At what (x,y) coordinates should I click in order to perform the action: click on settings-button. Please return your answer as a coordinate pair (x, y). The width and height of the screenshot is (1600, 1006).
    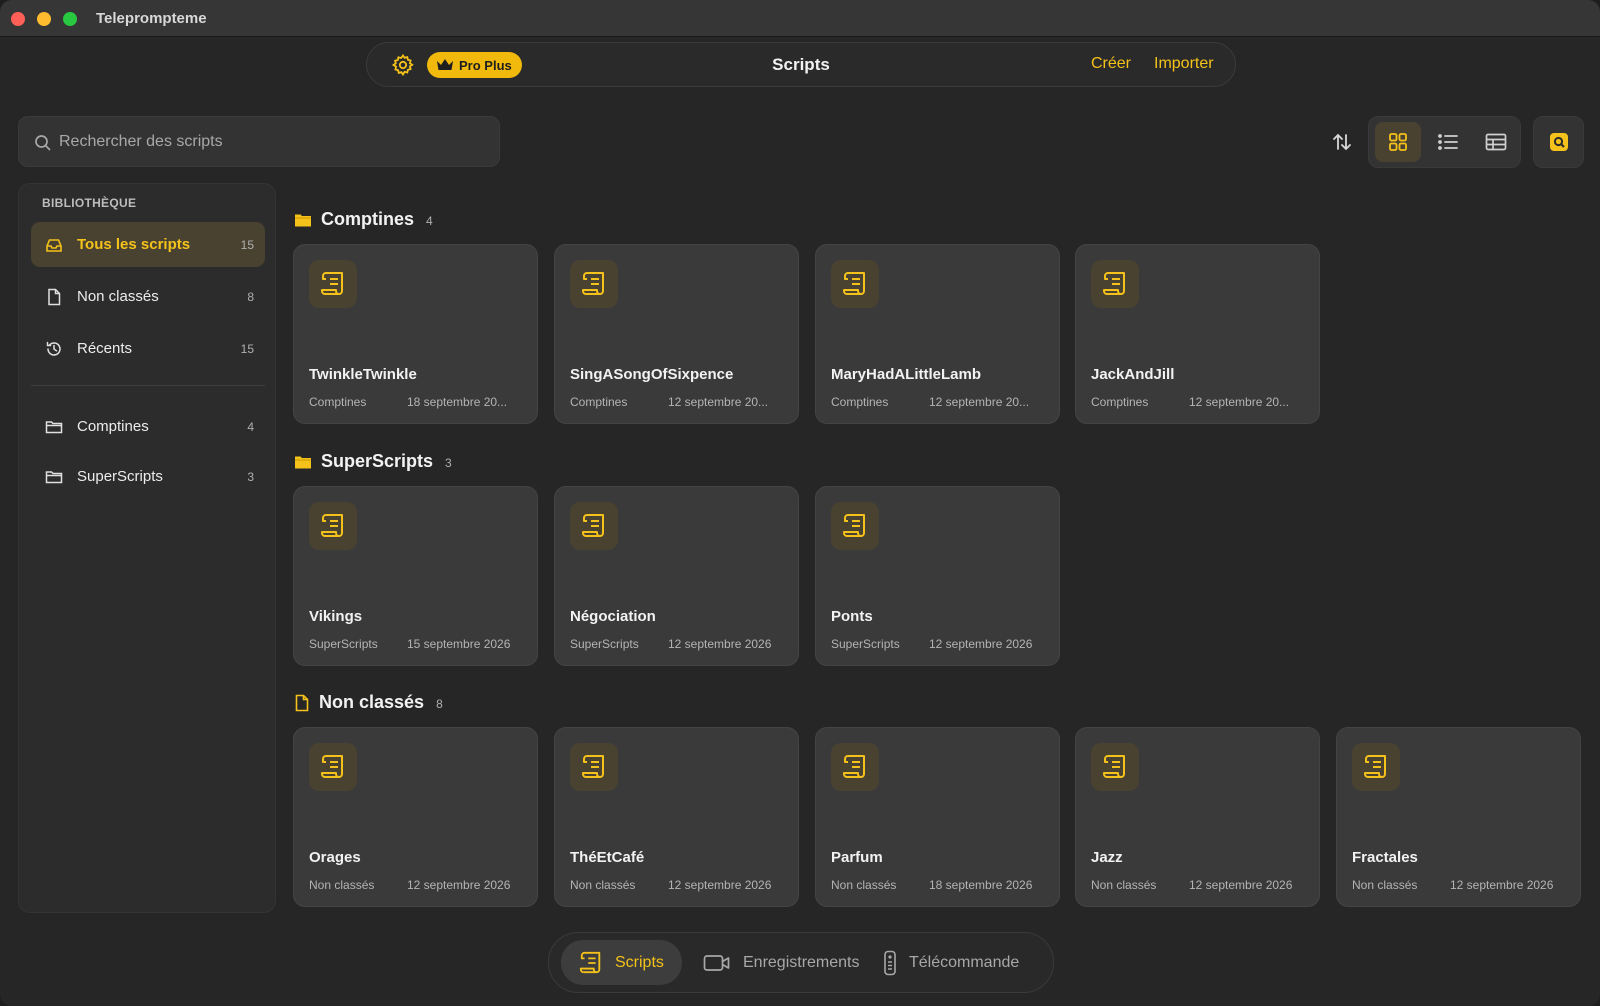
    Looking at the image, I should click on (403, 65).